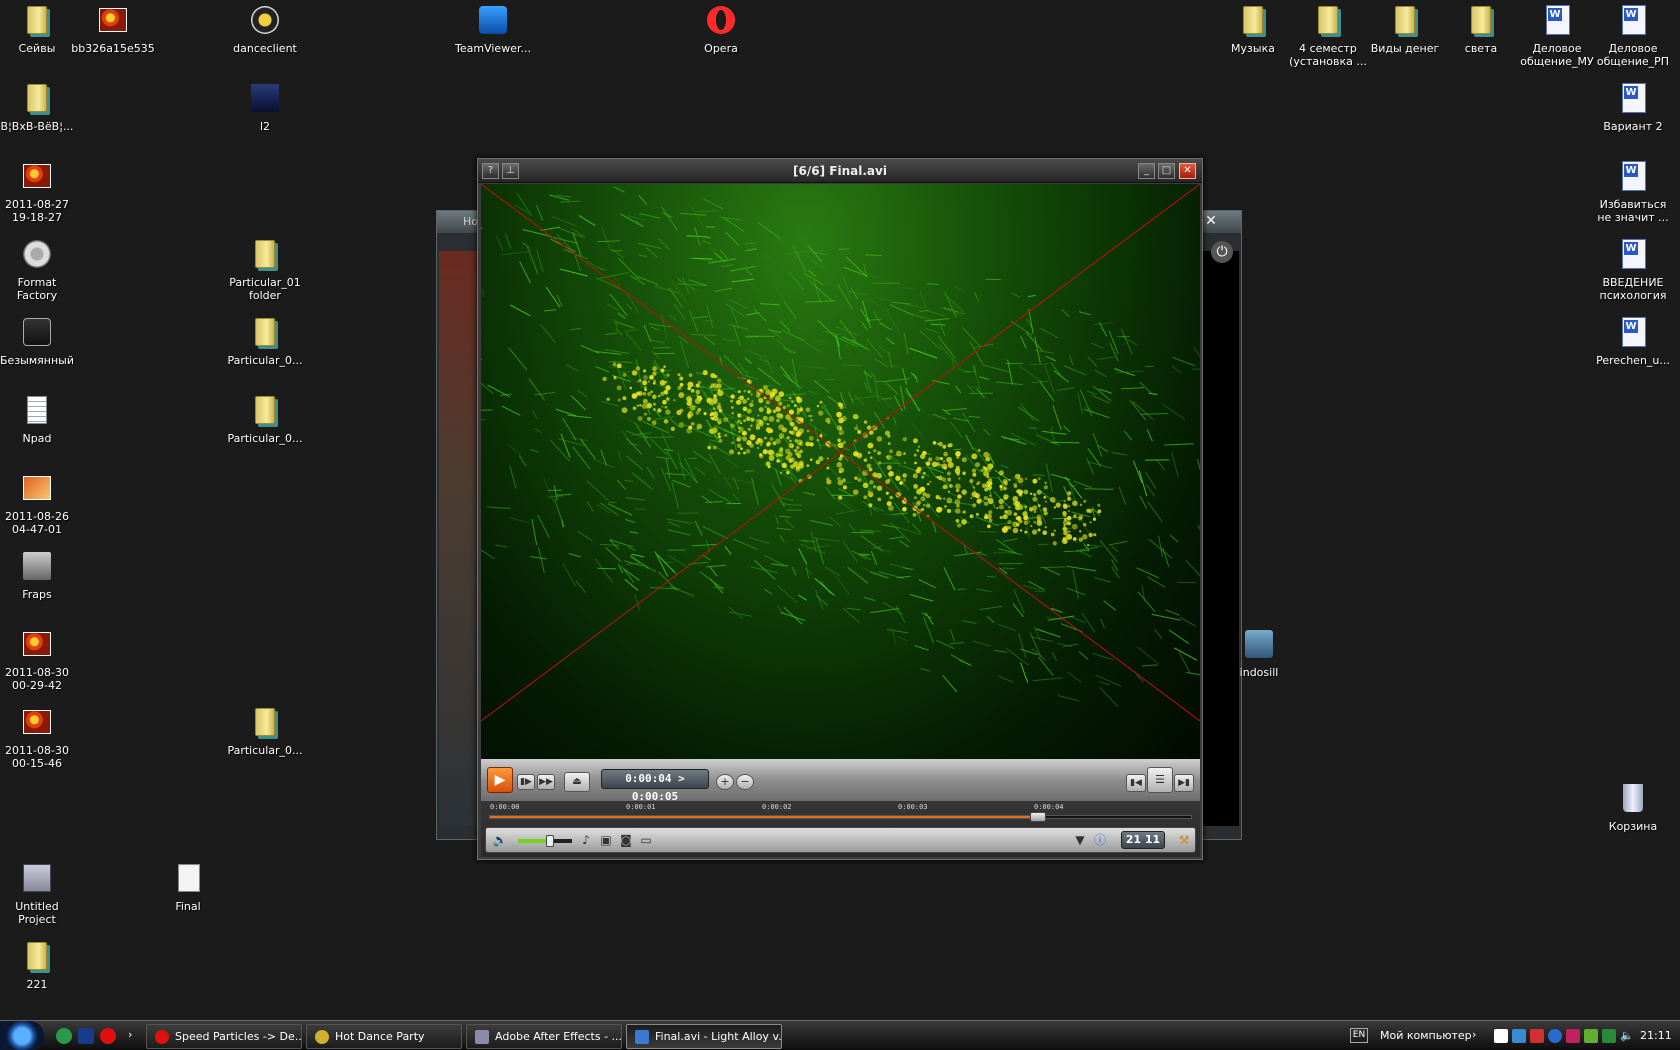 The height and width of the screenshot is (1050, 1680). I want to click on video-settings-icon: ▣, so click(606, 840).